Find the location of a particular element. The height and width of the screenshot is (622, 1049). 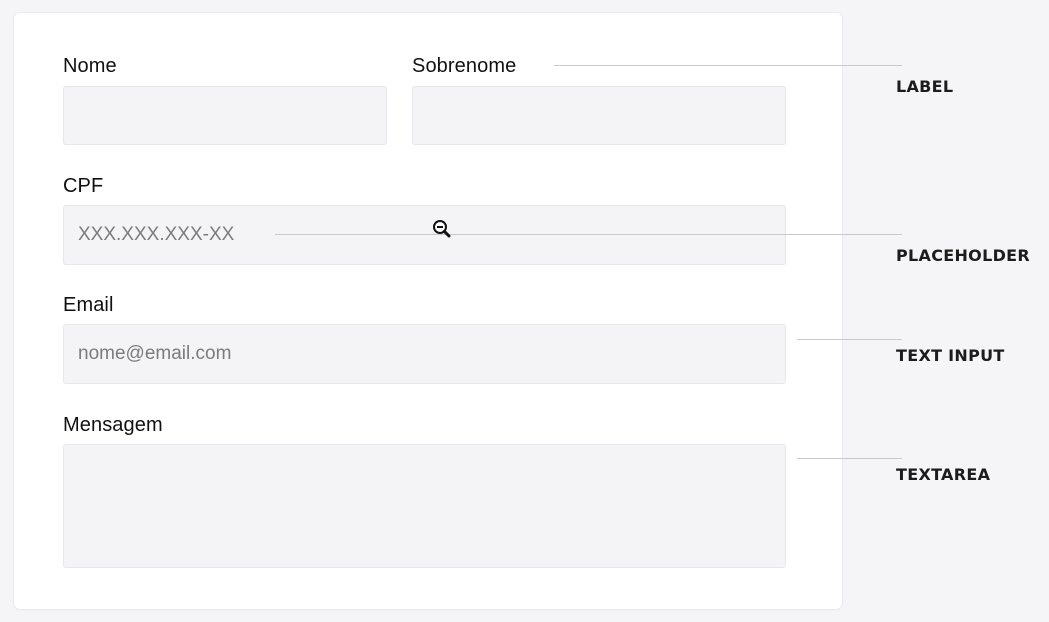

email-placeholder: nome@email.com is located at coordinates (155, 353).